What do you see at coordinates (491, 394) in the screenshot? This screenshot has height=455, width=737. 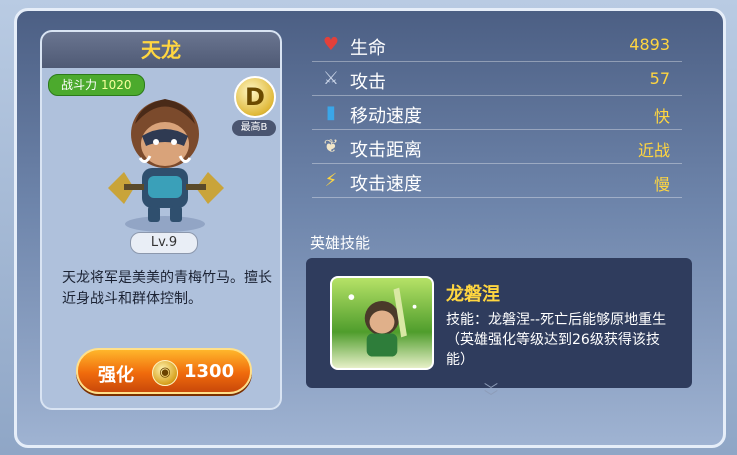 I see `chevron-down-icon: ﹀ ﹀` at bounding box center [491, 394].